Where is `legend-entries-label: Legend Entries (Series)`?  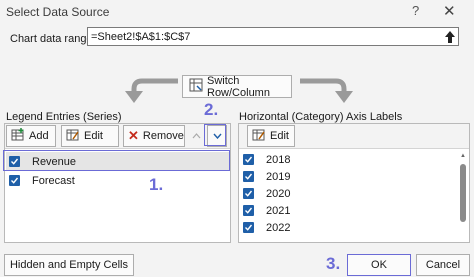 legend-entries-label: Legend Entries (Series) is located at coordinates (64, 117).